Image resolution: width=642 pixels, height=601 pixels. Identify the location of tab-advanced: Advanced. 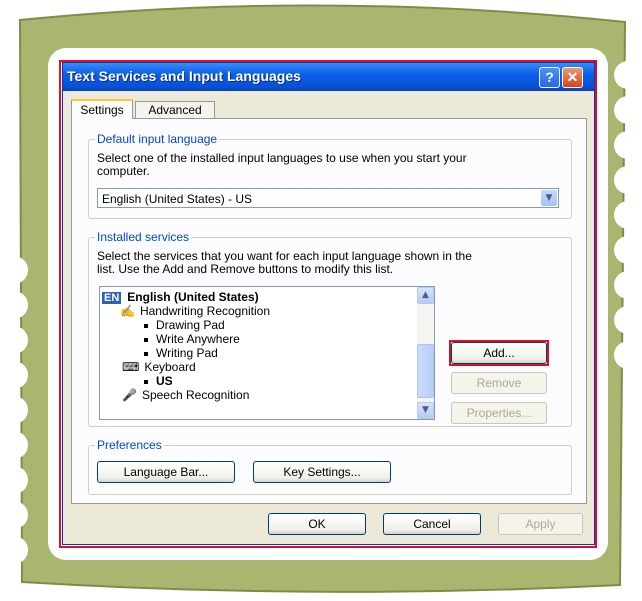
(175, 110).